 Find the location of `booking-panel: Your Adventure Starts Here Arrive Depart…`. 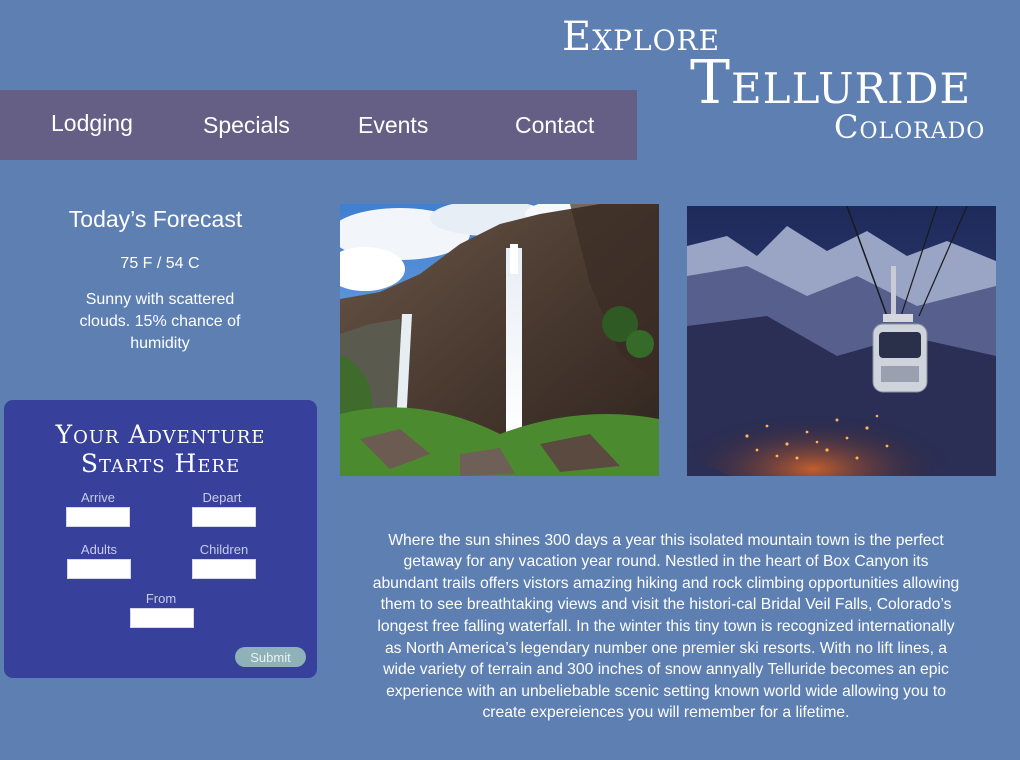

booking-panel: Your Adventure Starts Here Arrive Depart… is located at coordinates (160, 539).